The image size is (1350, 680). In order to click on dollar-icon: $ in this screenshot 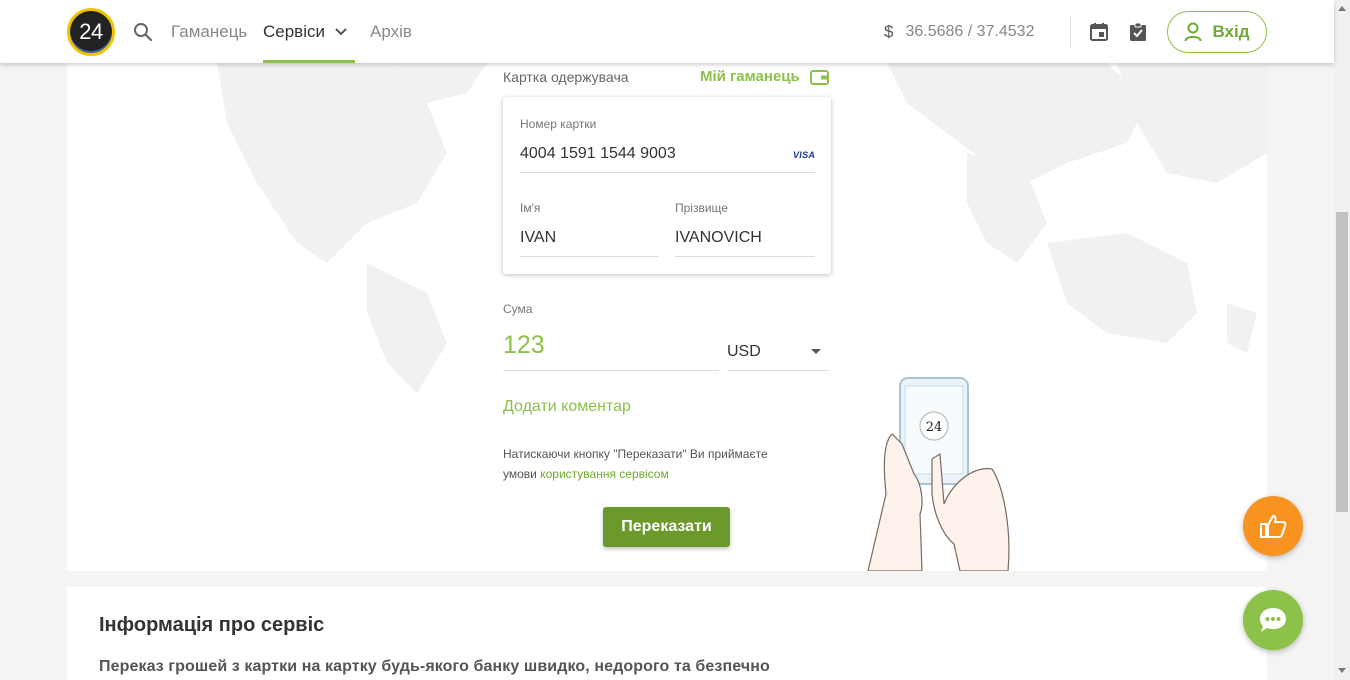, I will do `click(889, 31)`.